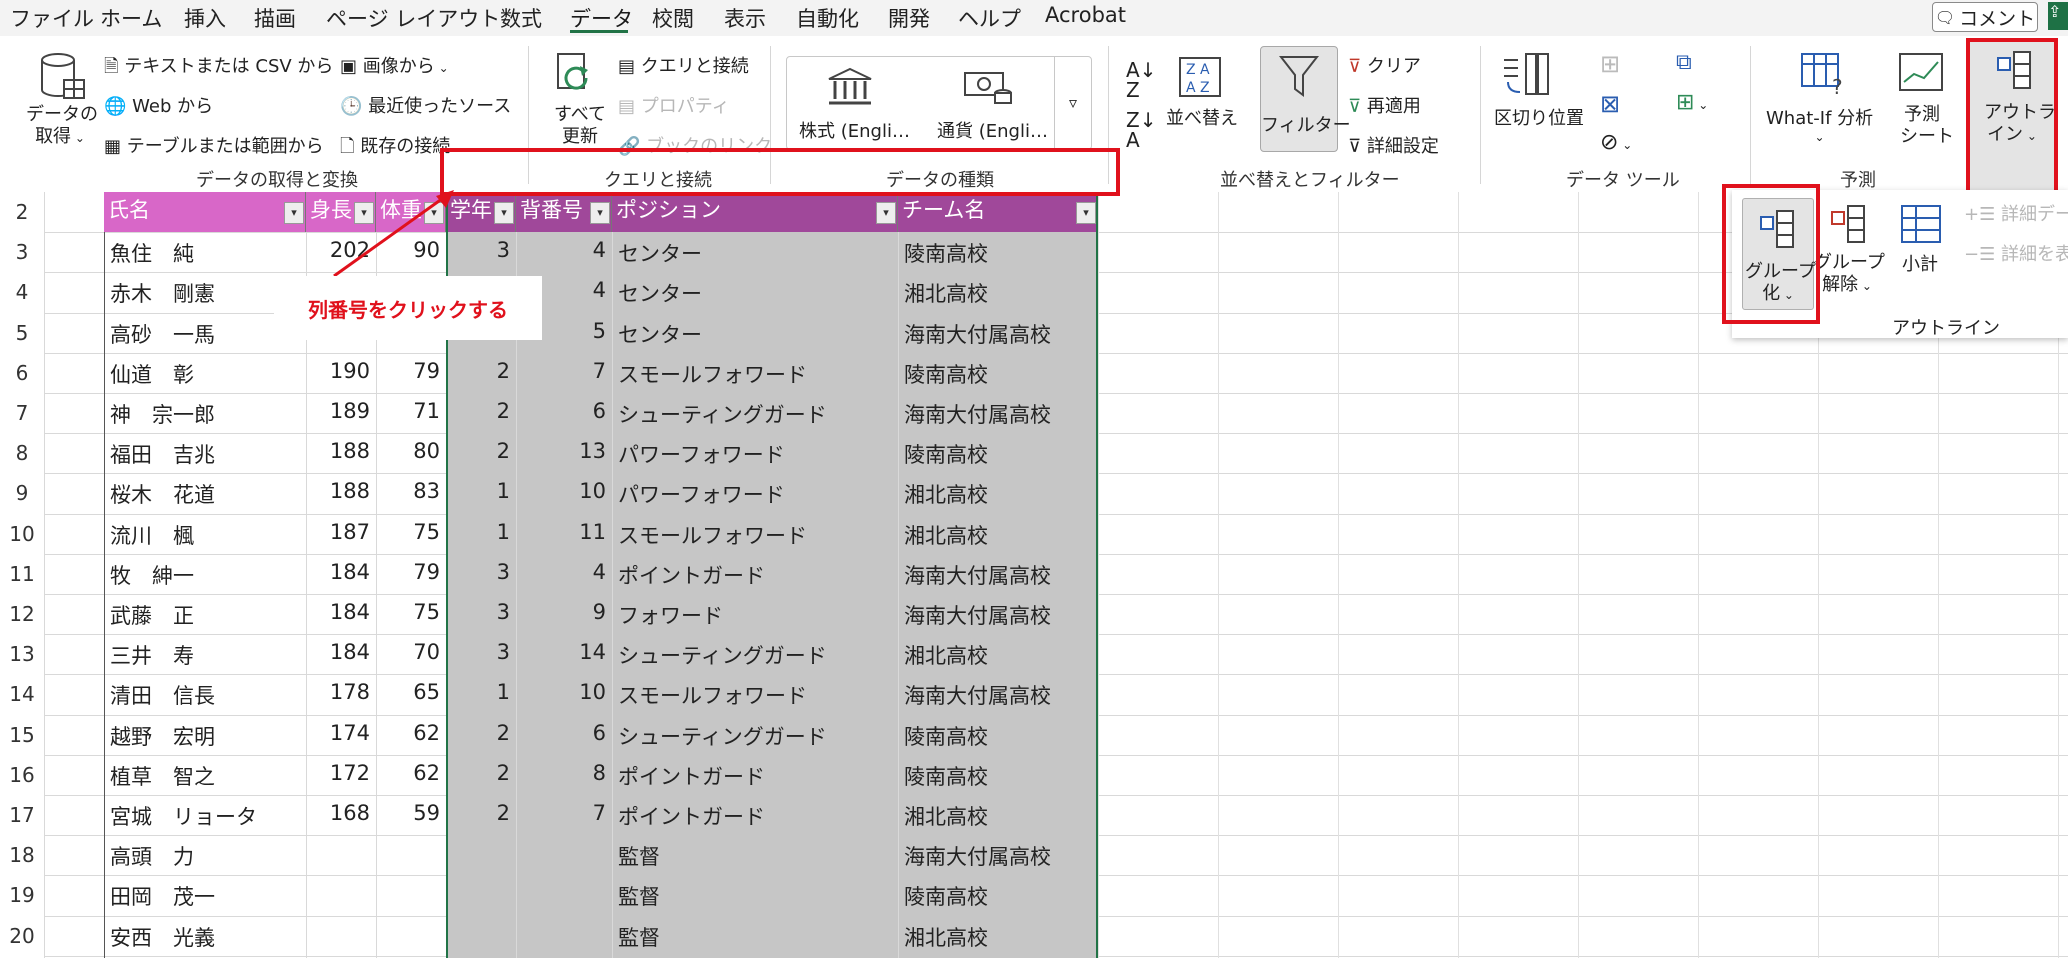  Describe the element at coordinates (1927, 126) in the screenshot. I see `forecast-sheet-button: 予測 シート` at that location.